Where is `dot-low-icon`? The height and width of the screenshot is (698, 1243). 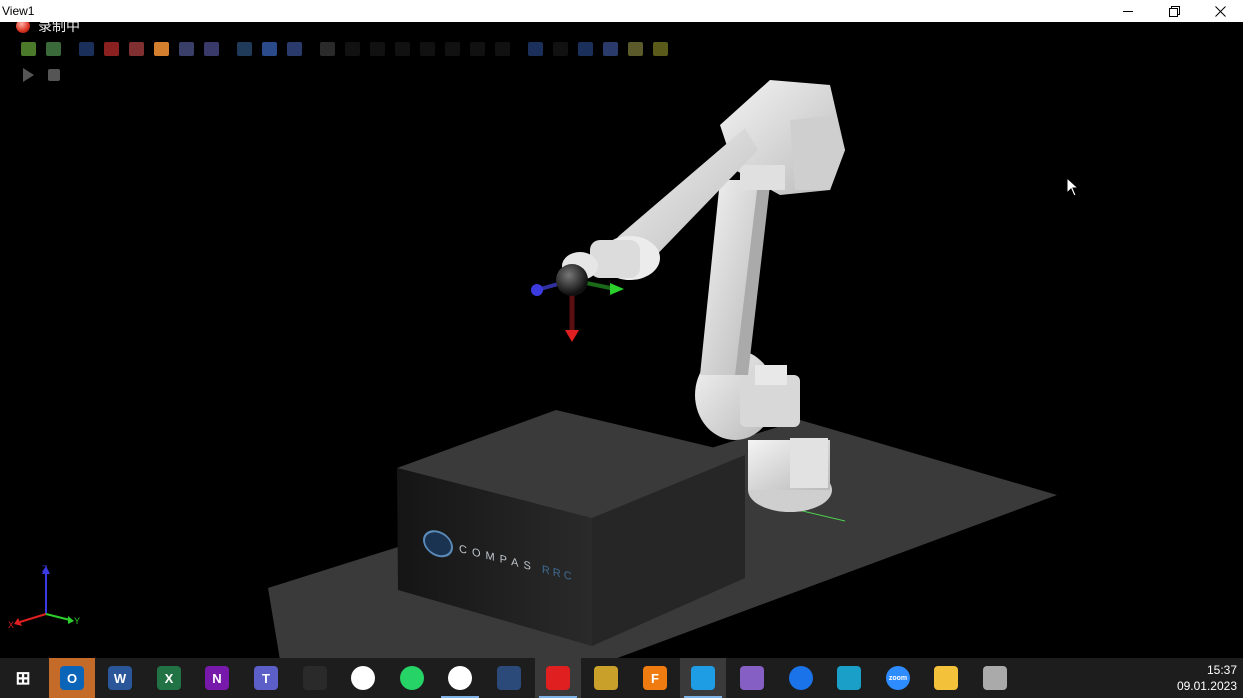 dot-low-icon is located at coordinates (477, 49).